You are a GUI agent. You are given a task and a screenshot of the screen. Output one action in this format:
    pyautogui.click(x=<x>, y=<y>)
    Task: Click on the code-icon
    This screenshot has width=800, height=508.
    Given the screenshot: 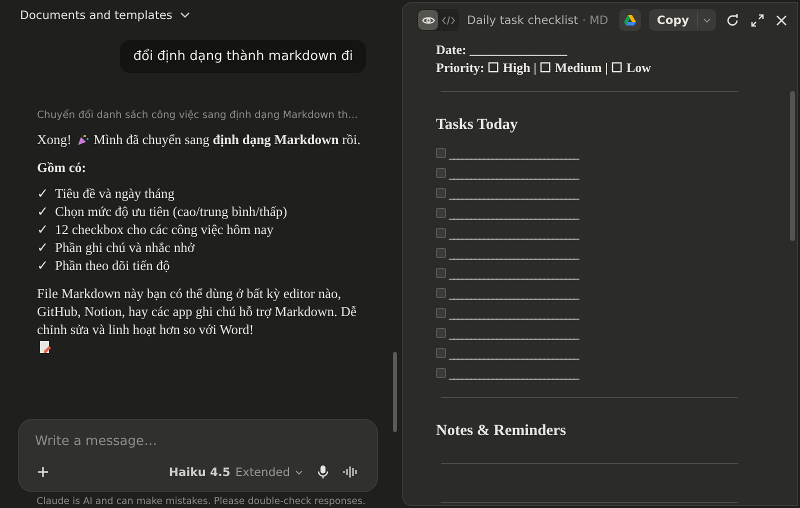 What is the action you would take?
    pyautogui.click(x=448, y=20)
    